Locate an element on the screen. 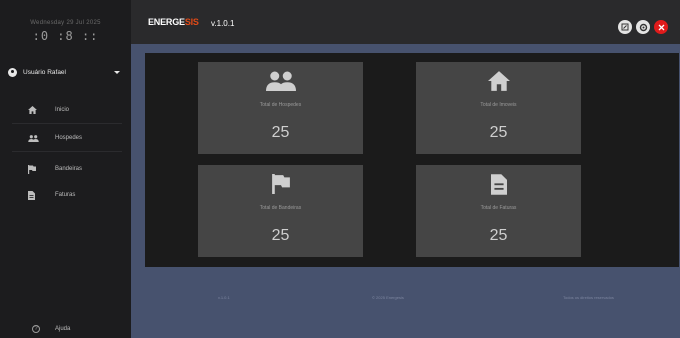 The width and height of the screenshot is (680, 338). card-bandeiras: Total de Bandeiras 25 is located at coordinates (280, 211).